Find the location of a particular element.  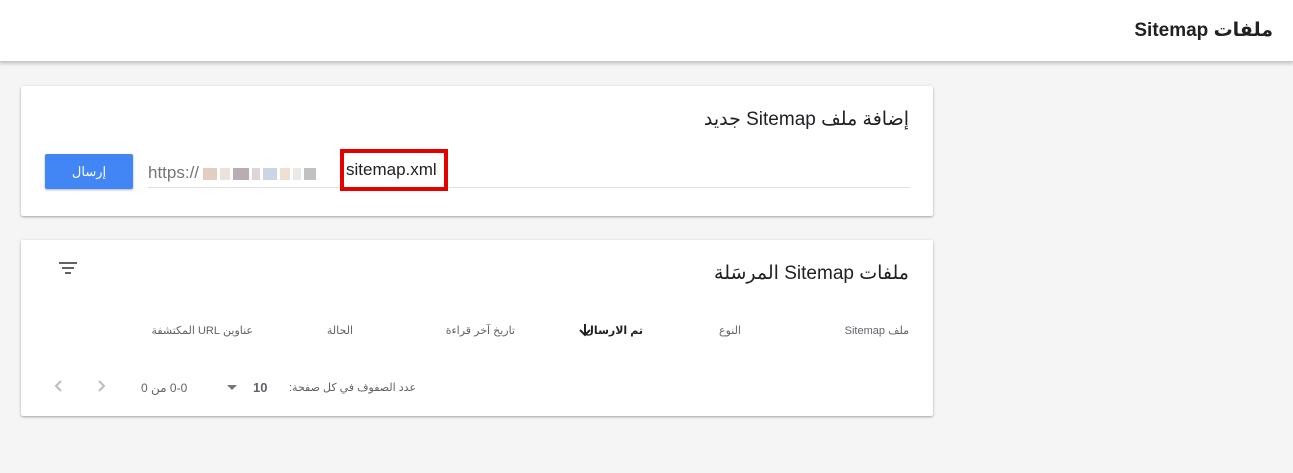

submitted-sitemaps-title: ملفات Sitemap المرسَلة is located at coordinates (811, 273).